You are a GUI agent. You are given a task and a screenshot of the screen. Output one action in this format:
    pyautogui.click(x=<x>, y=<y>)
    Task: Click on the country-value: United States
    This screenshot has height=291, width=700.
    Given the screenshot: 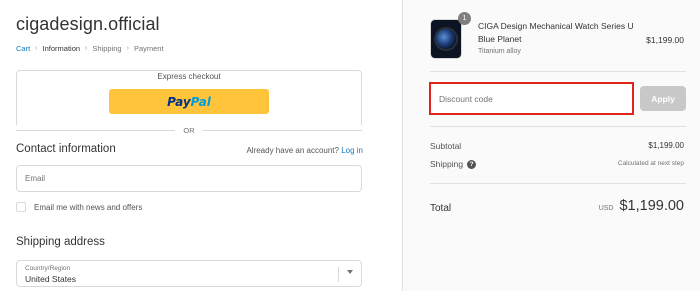 What is the action you would take?
    pyautogui.click(x=51, y=279)
    